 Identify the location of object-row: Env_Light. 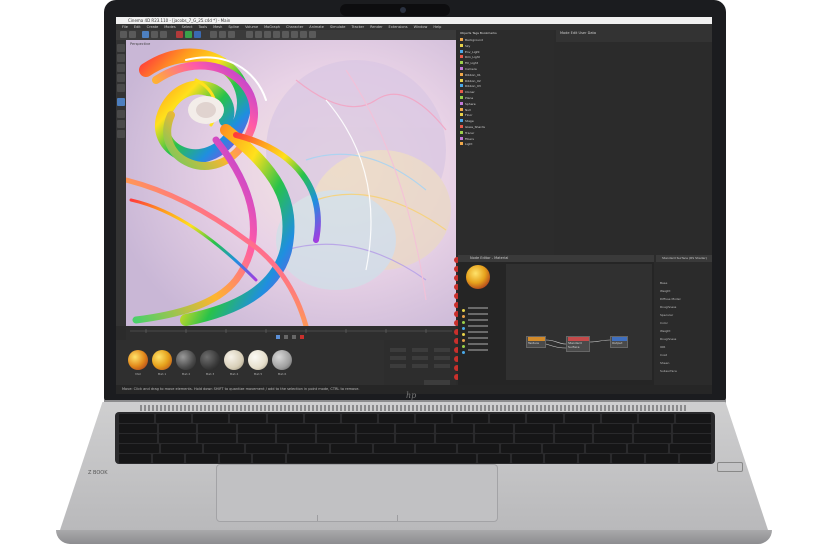
(470, 51).